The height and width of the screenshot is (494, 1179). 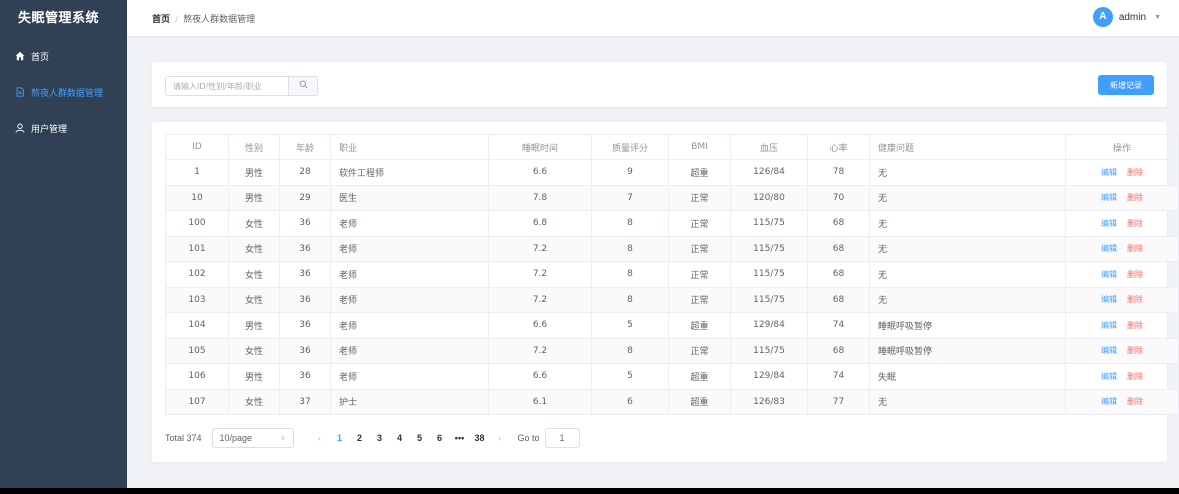 I want to click on table-cell: 7, so click(x=630, y=198).